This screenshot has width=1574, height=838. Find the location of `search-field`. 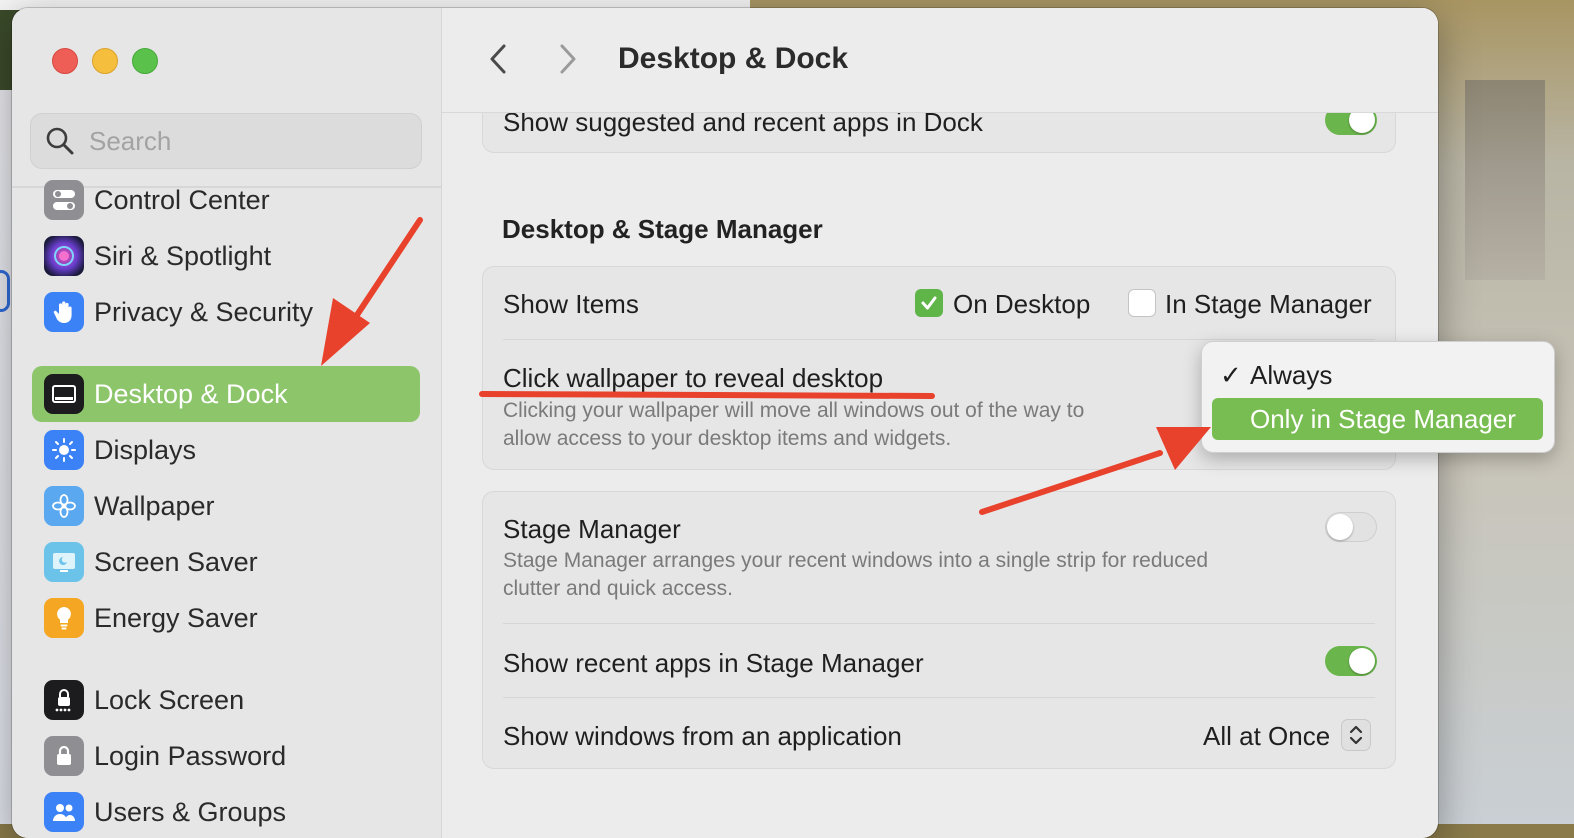

search-field is located at coordinates (226, 141).